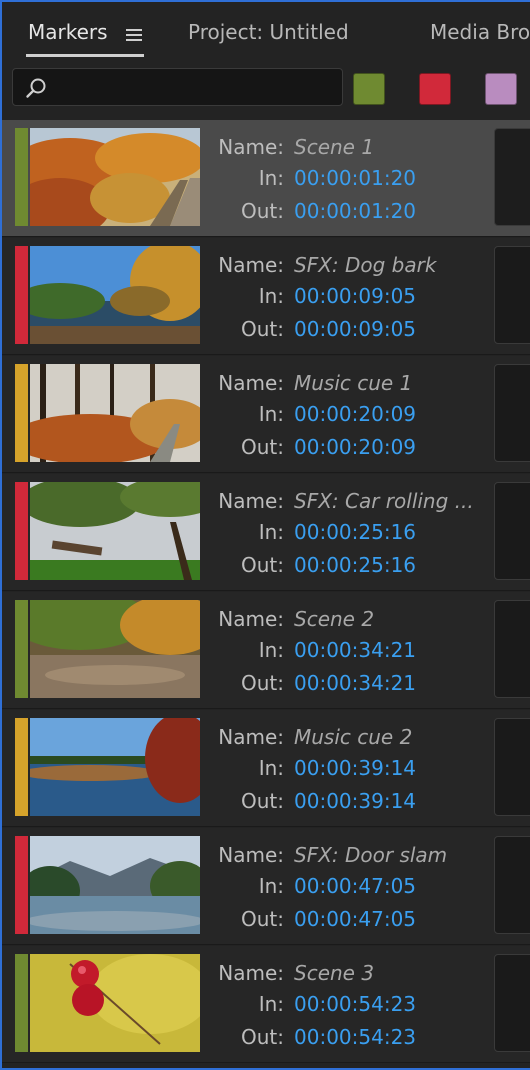 The height and width of the screenshot is (1070, 530). Describe the element at coordinates (355, 768) in the screenshot. I see `marker-in-timecode: 00:00:39:14` at that location.